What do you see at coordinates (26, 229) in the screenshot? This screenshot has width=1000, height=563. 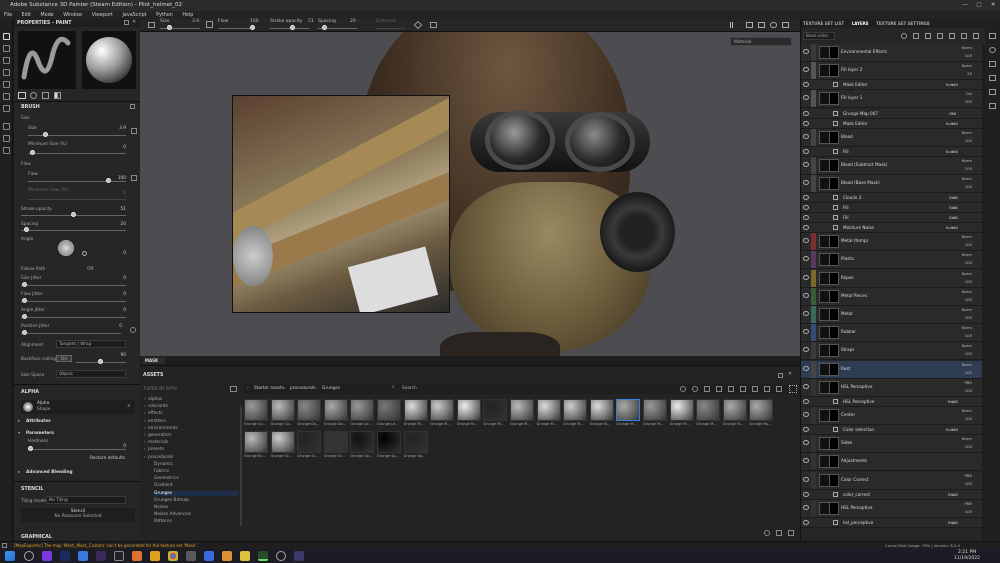 I see `spacing-knob` at bounding box center [26, 229].